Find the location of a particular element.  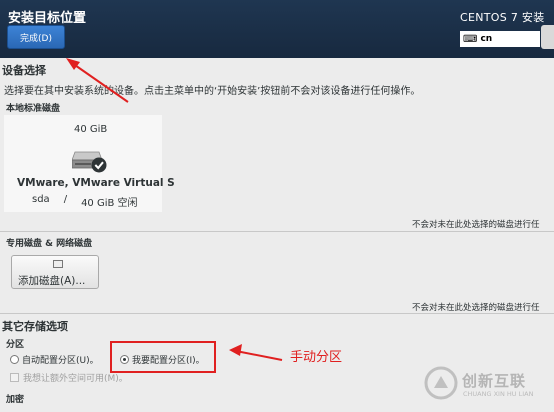

special-disks-label: 专用磁盘 & 网络磁盘 is located at coordinates (49, 244).